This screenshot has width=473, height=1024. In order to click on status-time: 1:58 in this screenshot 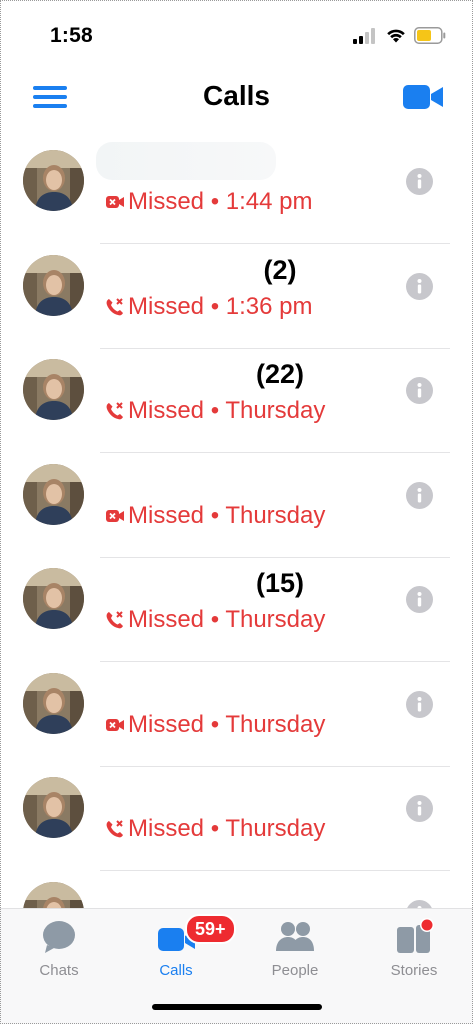, I will do `click(71, 35)`.